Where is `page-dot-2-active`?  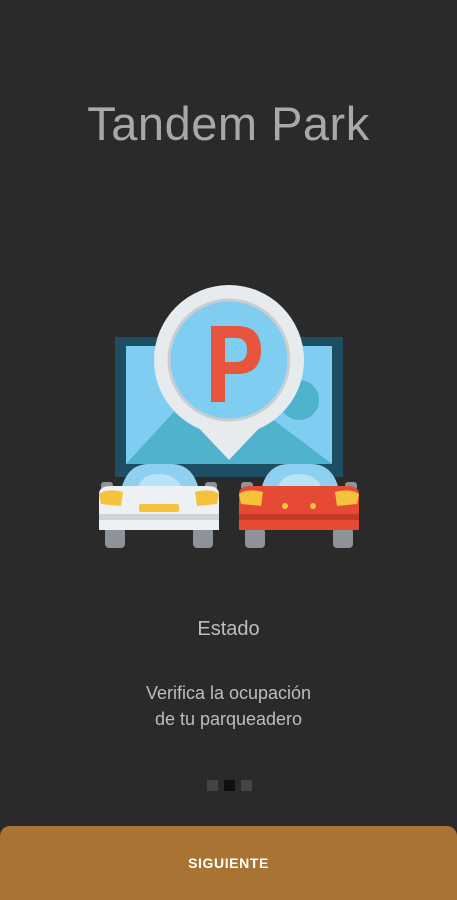
page-dot-2-active is located at coordinates (229, 785).